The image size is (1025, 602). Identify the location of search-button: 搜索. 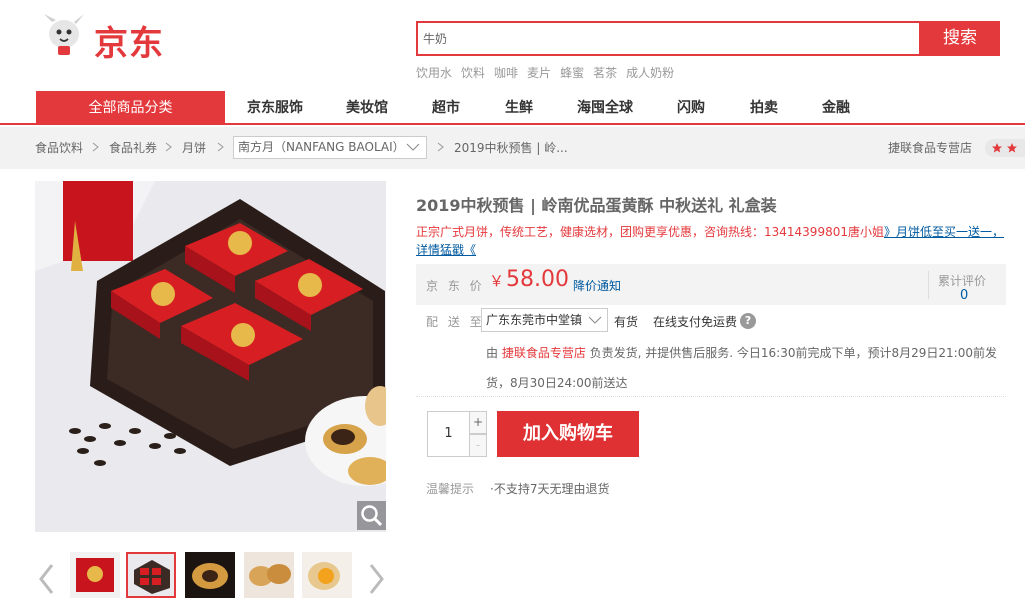
(960, 38).